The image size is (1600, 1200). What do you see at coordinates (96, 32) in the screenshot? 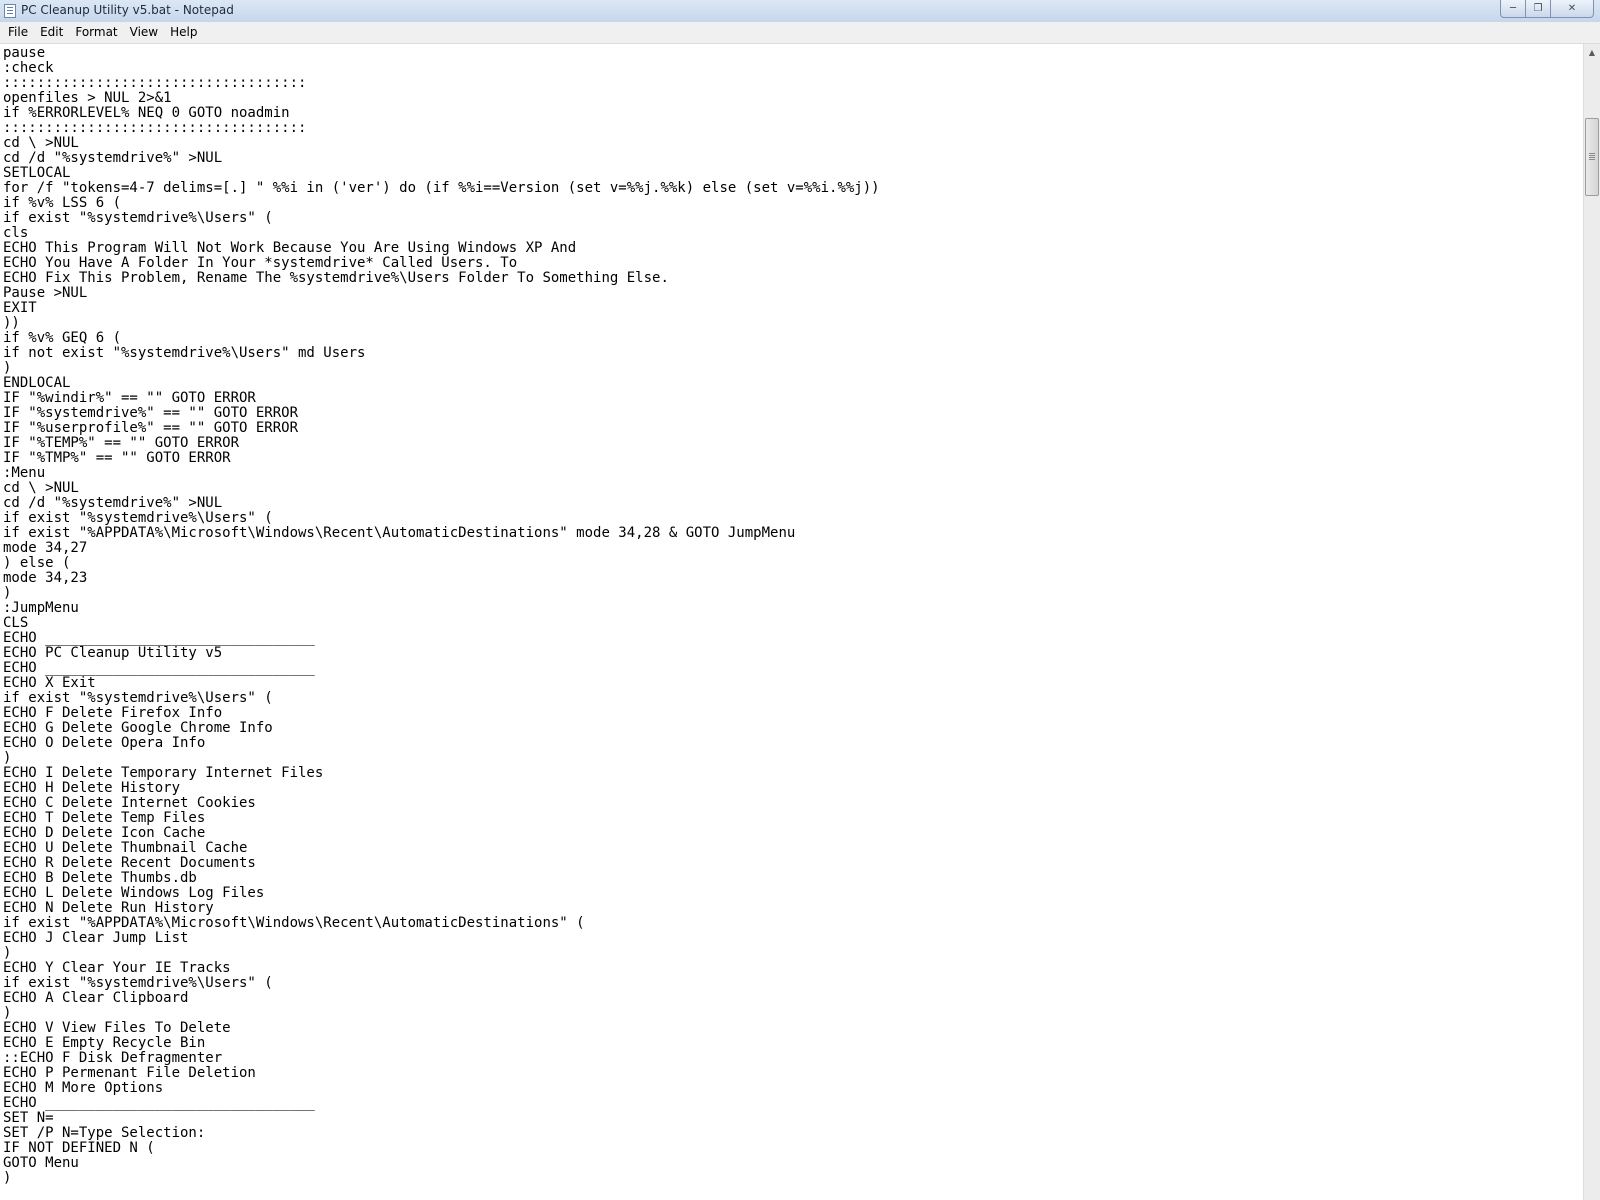
I see `menu-format: Format` at bounding box center [96, 32].